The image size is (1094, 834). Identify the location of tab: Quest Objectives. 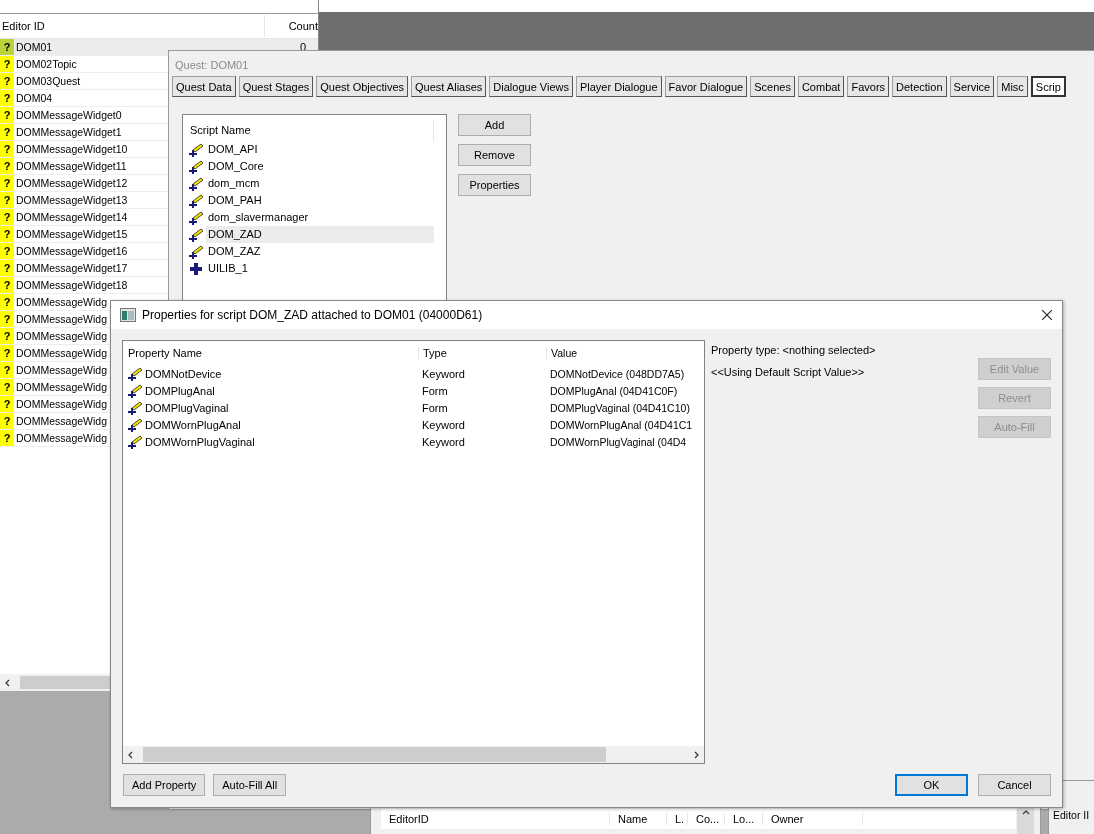
(362, 86).